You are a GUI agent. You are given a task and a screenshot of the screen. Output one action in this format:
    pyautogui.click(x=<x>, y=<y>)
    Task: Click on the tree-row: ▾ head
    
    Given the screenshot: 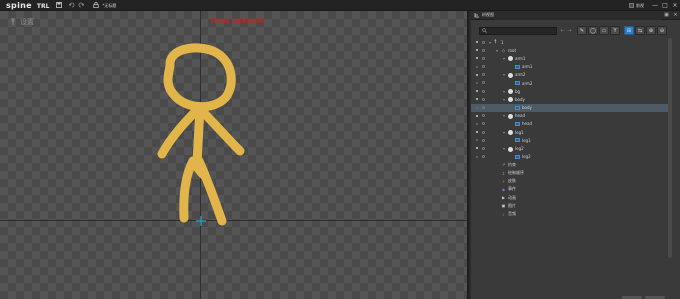 What is the action you would take?
    pyautogui.click(x=570, y=116)
    